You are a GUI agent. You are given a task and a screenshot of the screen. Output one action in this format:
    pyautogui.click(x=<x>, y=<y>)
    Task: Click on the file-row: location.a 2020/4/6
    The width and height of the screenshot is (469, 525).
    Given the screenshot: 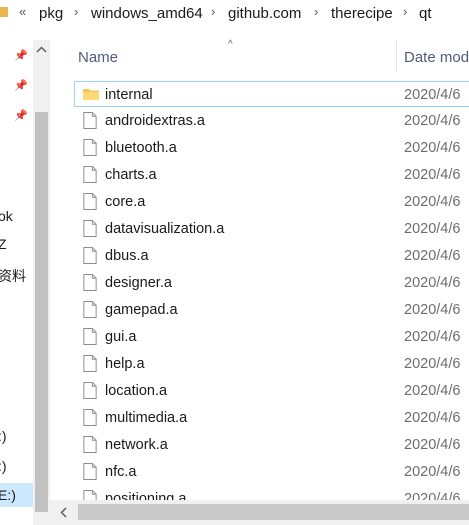 What is the action you would take?
    pyautogui.click(x=272, y=391)
    